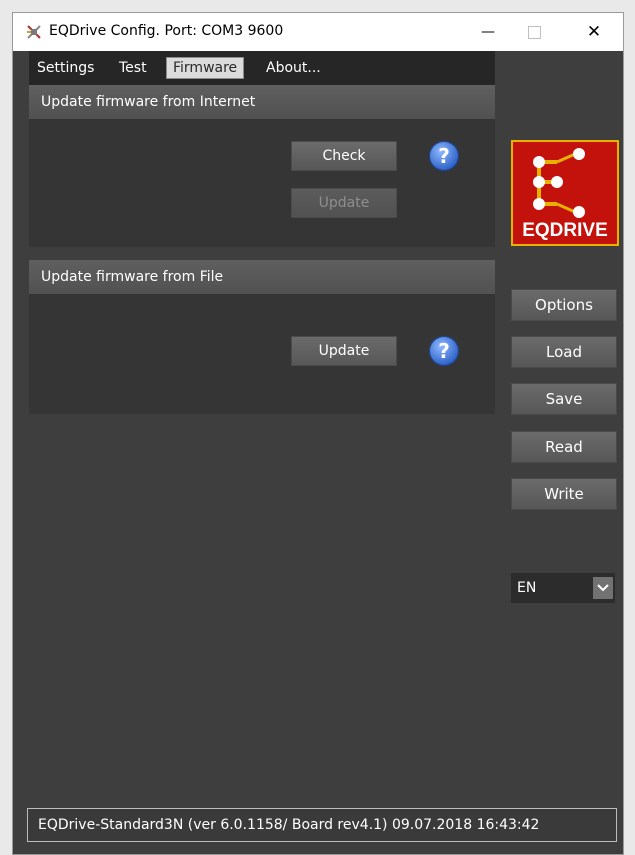 Image resolution: width=635 pixels, height=855 pixels. Describe the element at coordinates (65, 68) in the screenshot. I see `tab-settings: Settings` at that location.